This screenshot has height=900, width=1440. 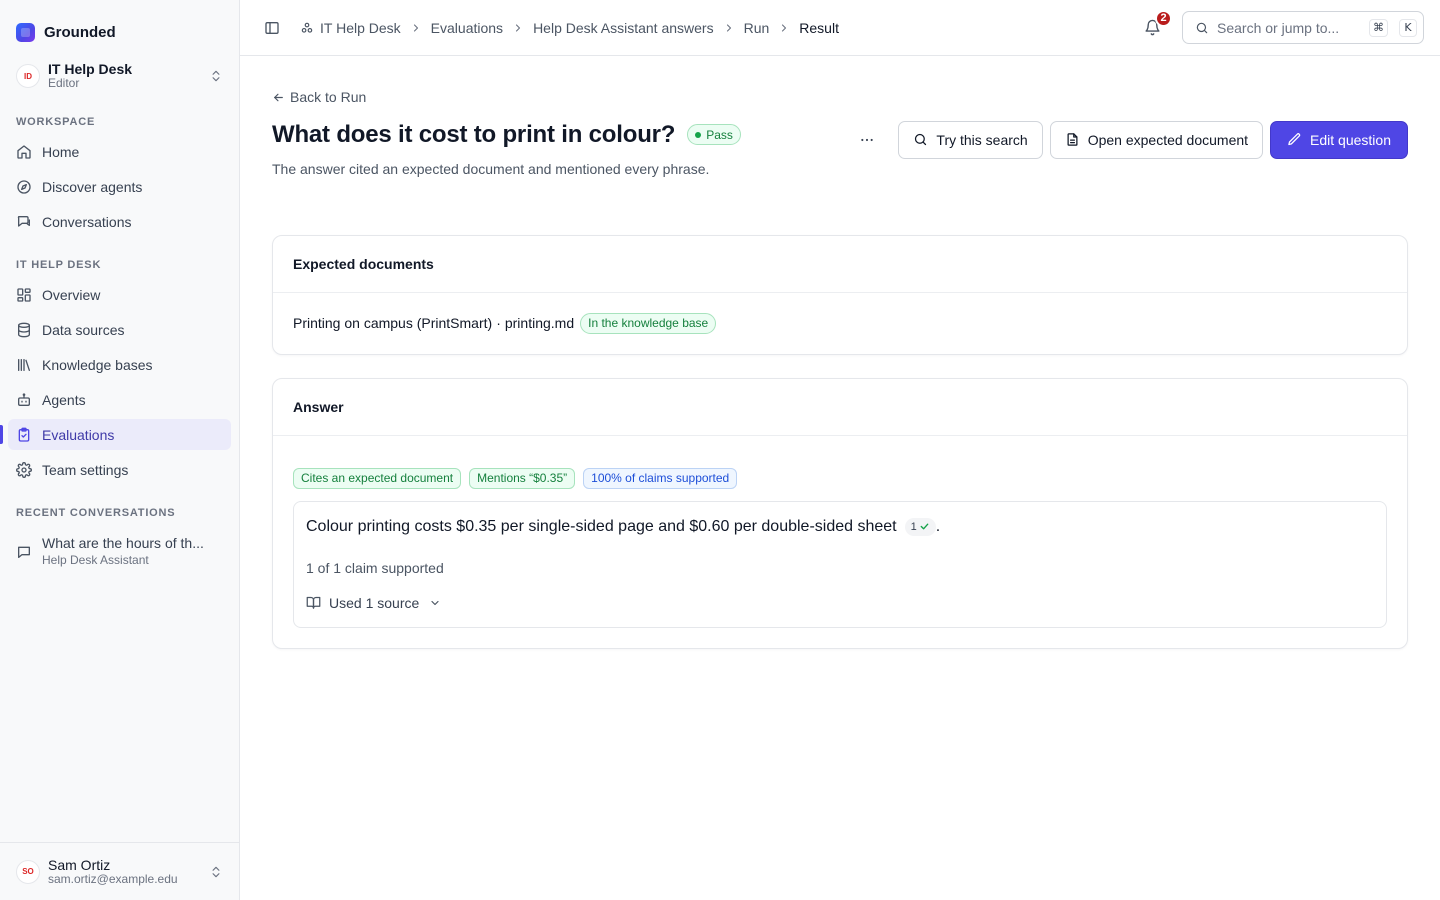 I want to click on breadcrumb-evaluation-set: Help Desk Assistant answers, so click(x=623, y=28).